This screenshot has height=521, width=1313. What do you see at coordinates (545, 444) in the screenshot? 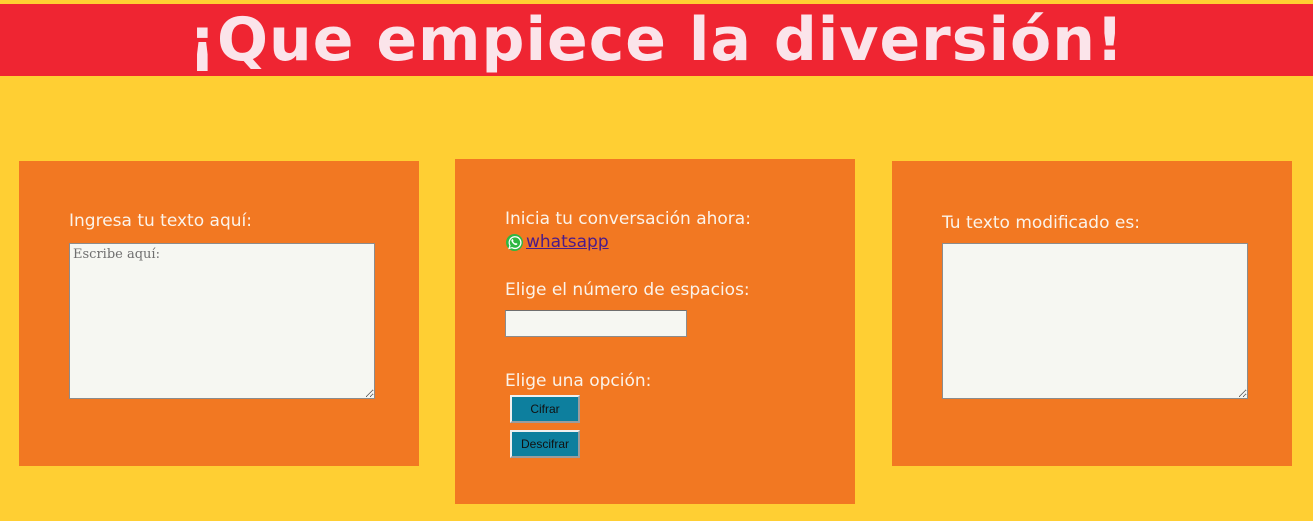
I see `decipher-button: Descifrar` at bounding box center [545, 444].